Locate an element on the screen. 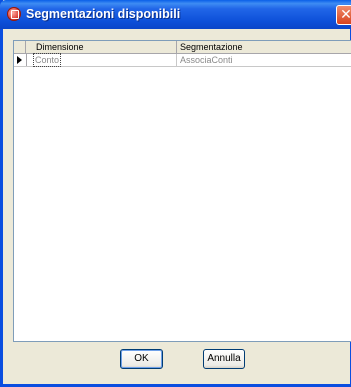 This screenshot has height=387, width=351. column-separator is located at coordinates (176, 47).